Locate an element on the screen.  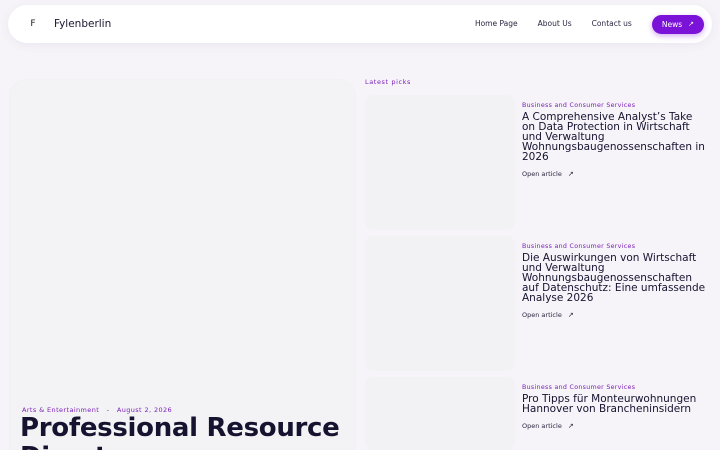
logo-icon: F is located at coordinates (33, 24).